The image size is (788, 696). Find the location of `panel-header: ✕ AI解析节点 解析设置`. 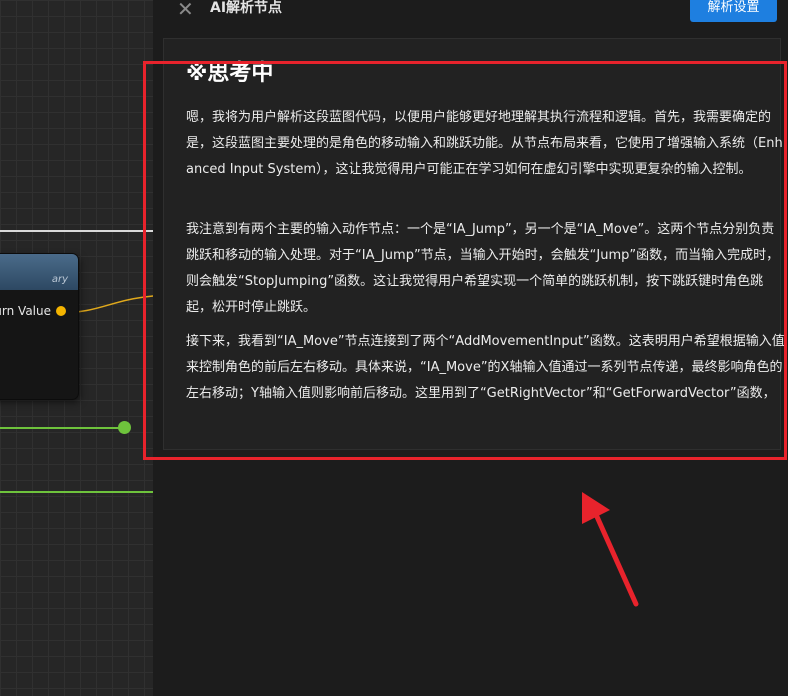

panel-header: ✕ AI解析节点 解析设置 is located at coordinates (470, 15).